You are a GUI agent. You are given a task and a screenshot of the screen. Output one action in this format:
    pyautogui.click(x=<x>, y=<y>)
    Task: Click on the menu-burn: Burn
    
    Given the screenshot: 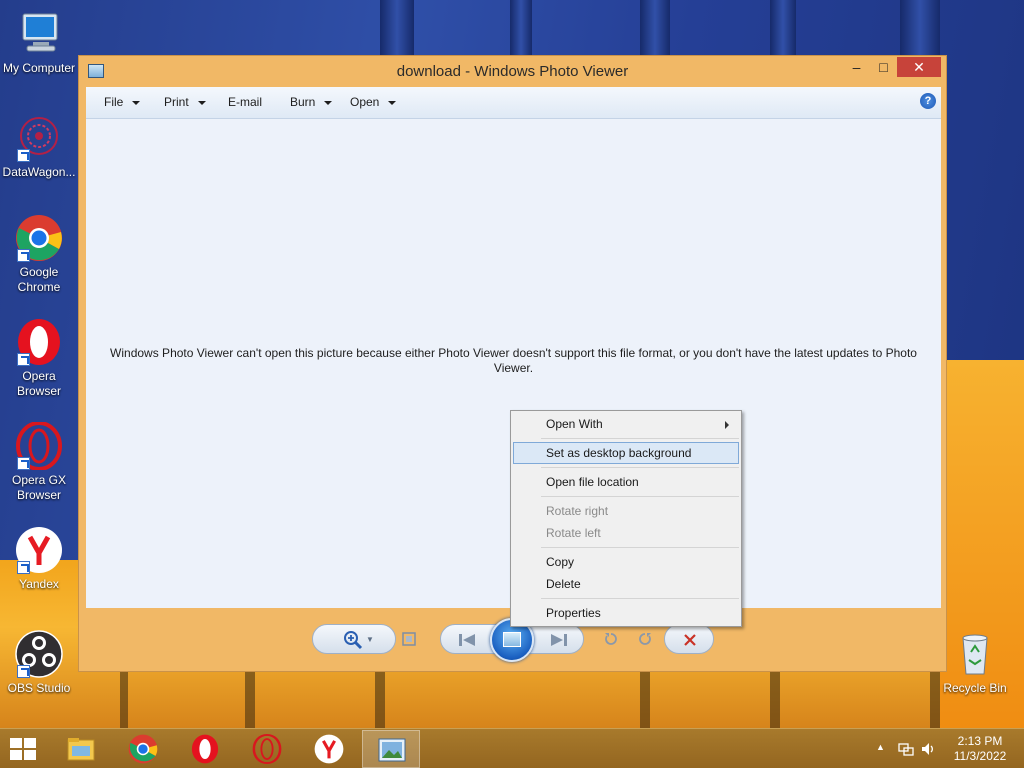 What is the action you would take?
    pyautogui.click(x=311, y=102)
    